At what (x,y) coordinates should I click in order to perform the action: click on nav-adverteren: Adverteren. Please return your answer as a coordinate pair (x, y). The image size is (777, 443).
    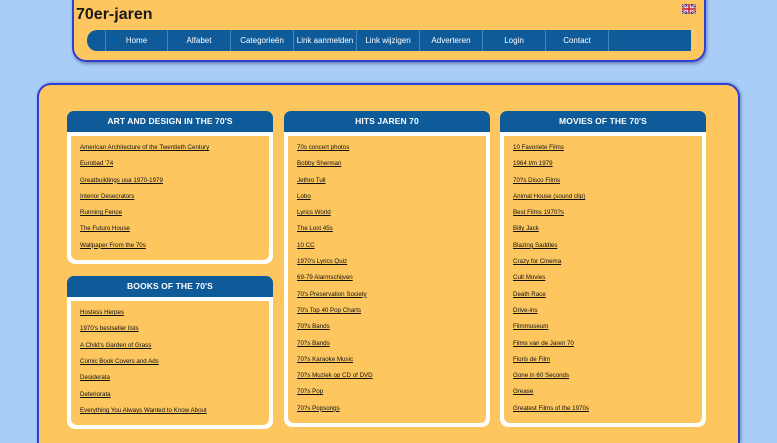
    Looking at the image, I should click on (451, 40).